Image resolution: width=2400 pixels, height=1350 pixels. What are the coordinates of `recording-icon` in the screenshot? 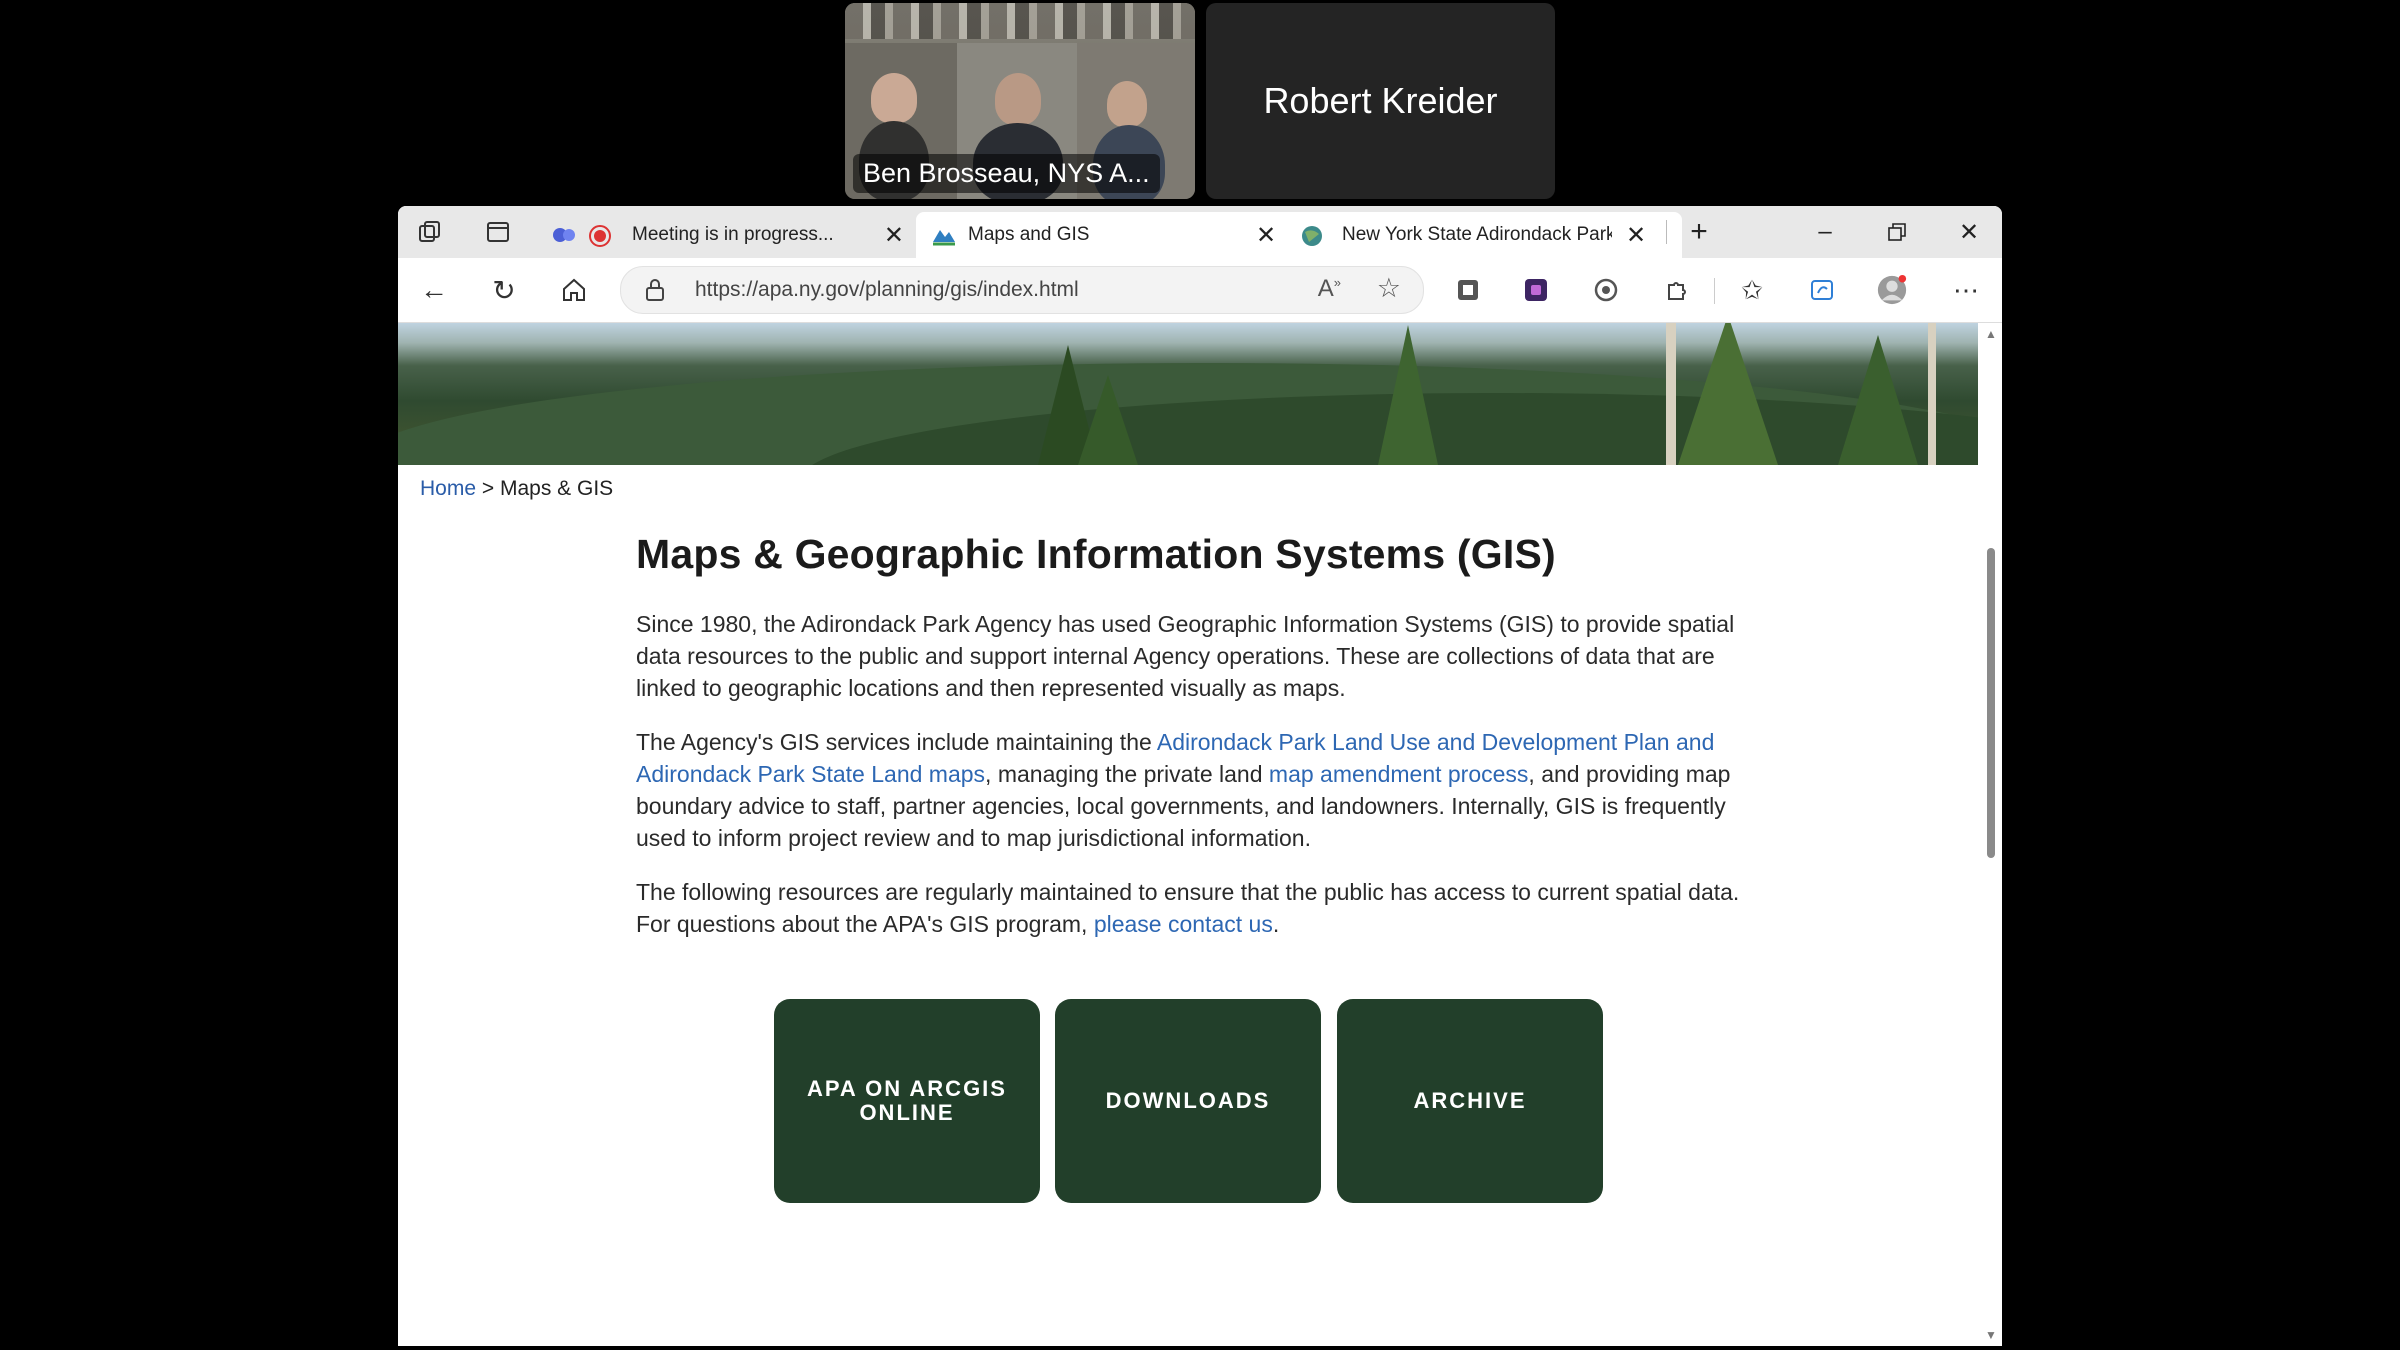 It's located at (600, 239).